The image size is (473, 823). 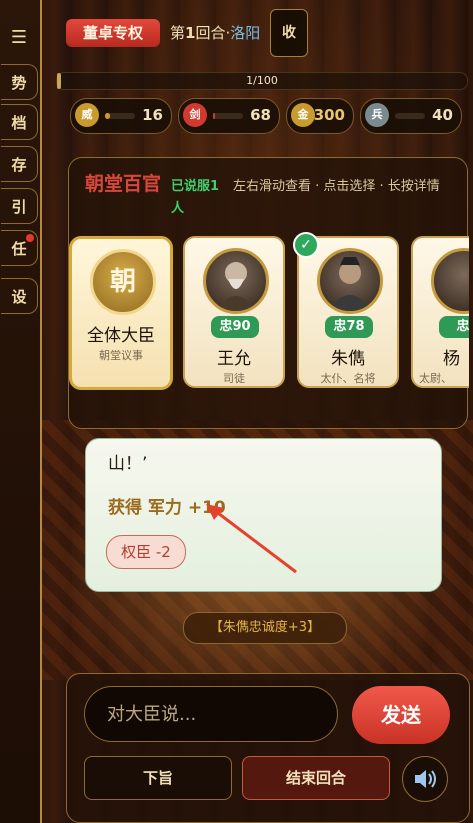 I want to click on official-name: 朱儁, so click(x=348, y=359).